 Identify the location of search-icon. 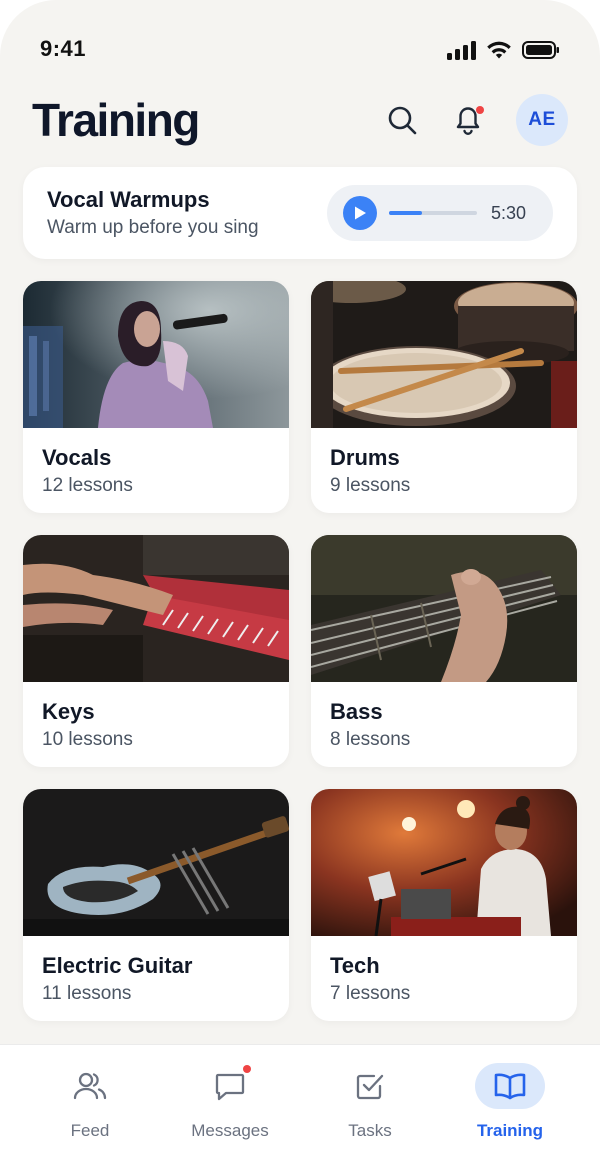
(402, 120).